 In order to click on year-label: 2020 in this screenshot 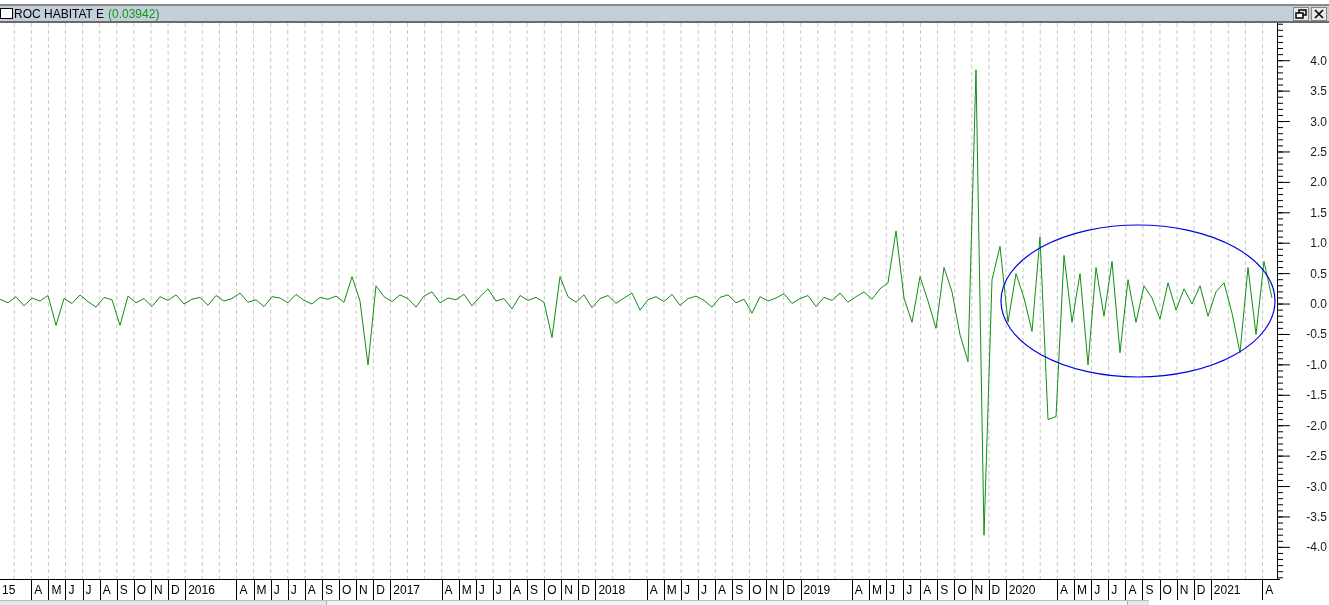, I will do `click(1021, 590)`.